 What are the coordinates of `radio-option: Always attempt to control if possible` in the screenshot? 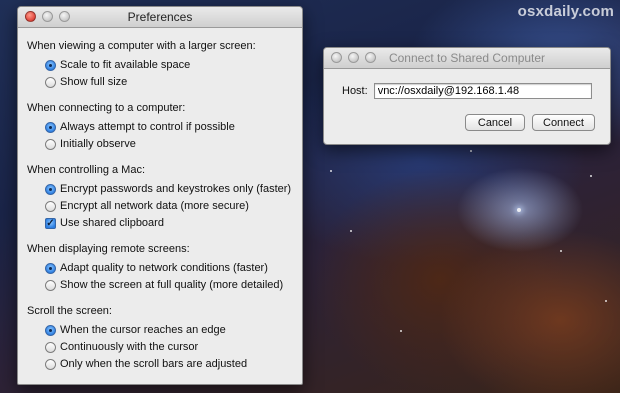 It's located at (173, 127).